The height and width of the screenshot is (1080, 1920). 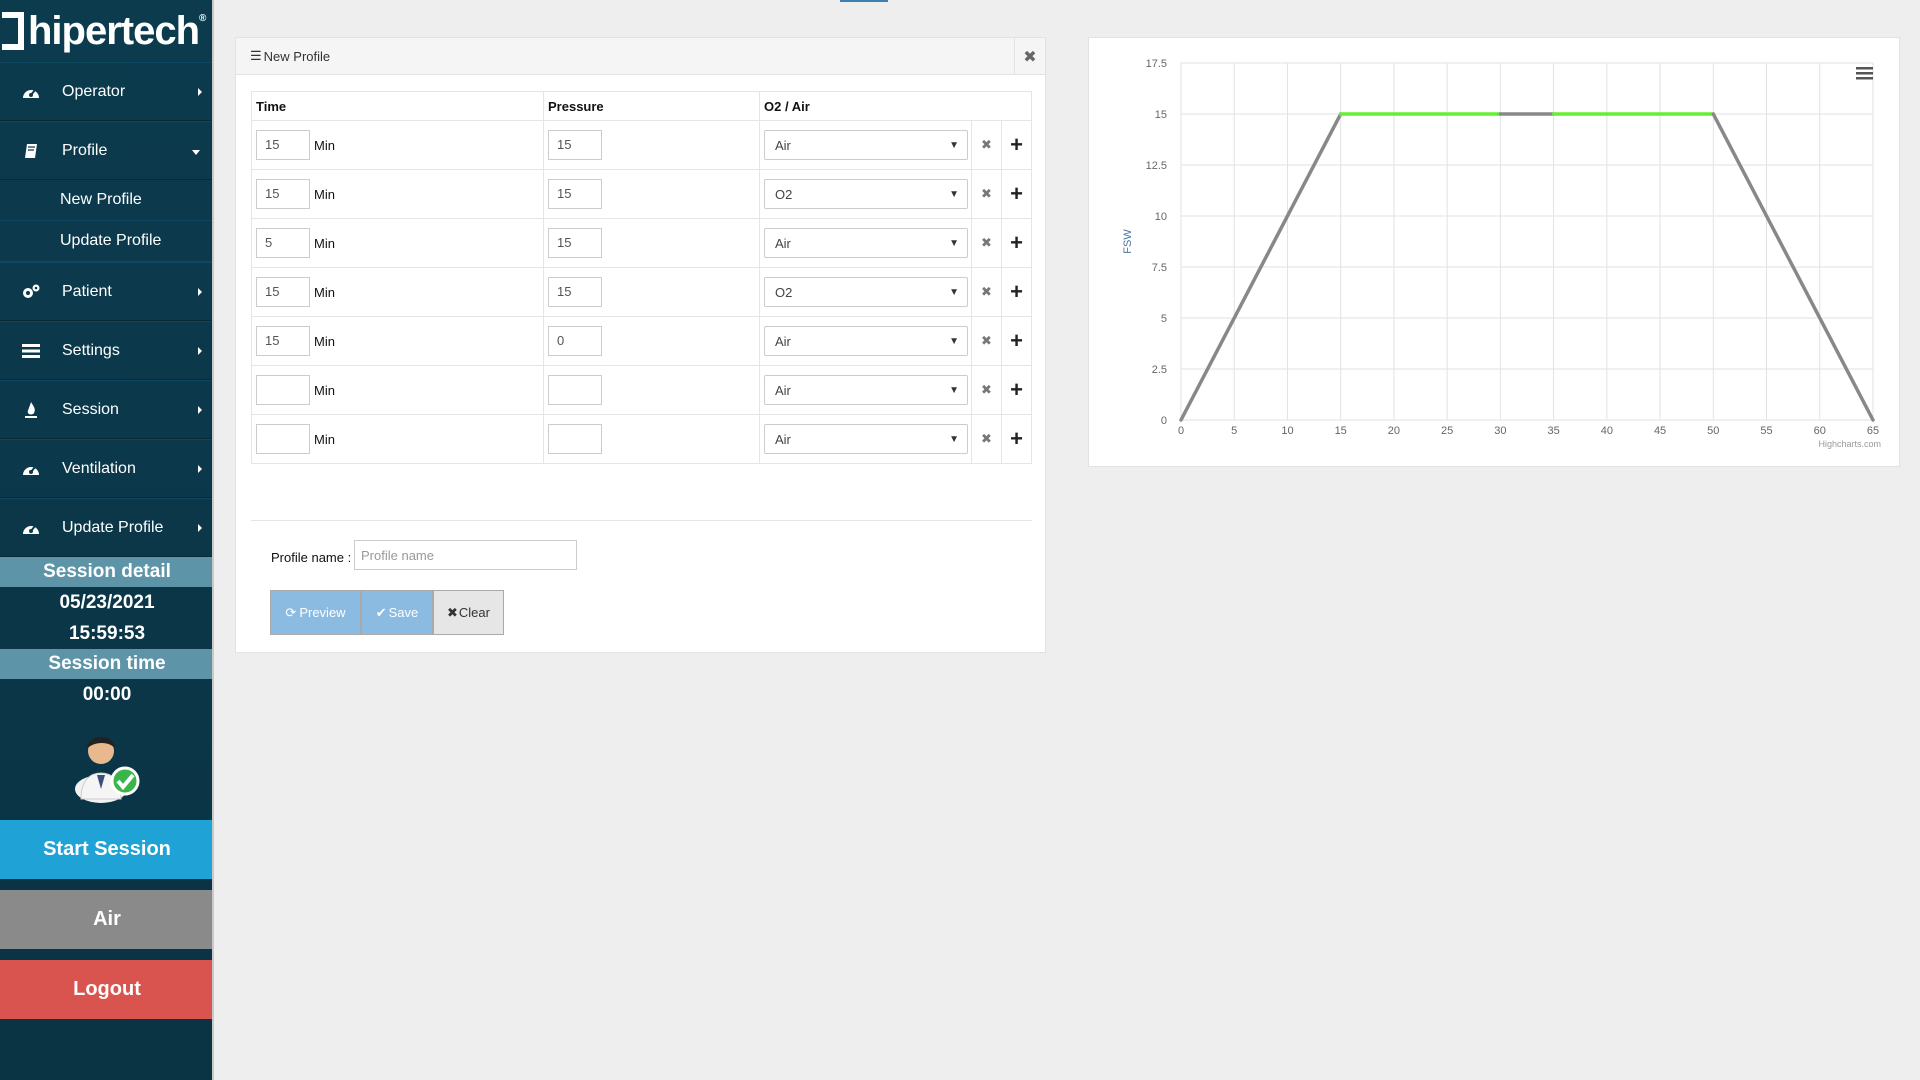 I want to click on sidebar-subitem-update-profile: Update Profile, so click(x=107, y=241).